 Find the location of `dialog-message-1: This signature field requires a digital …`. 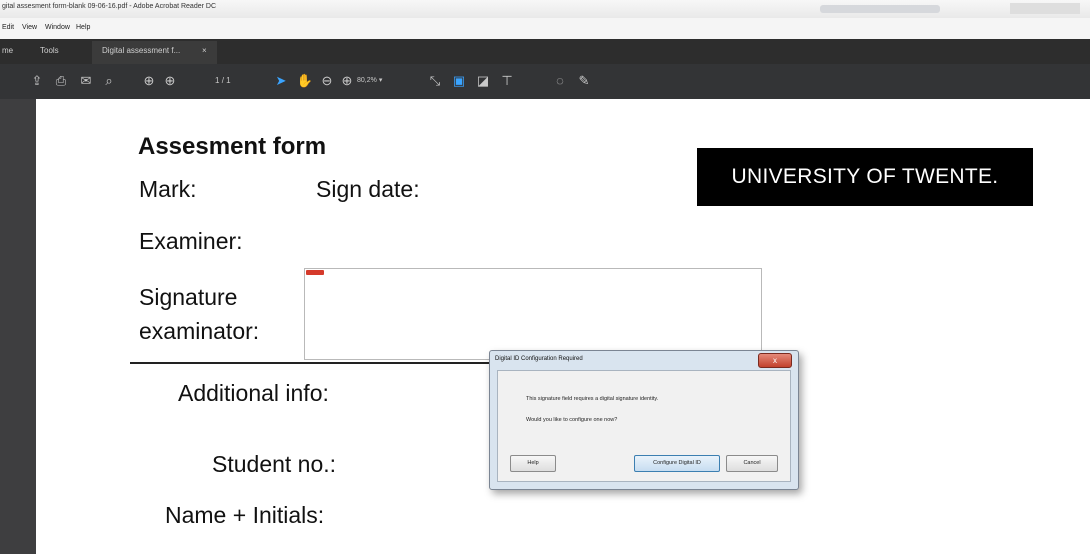

dialog-message-1: This signature field requires a digital … is located at coordinates (592, 399).